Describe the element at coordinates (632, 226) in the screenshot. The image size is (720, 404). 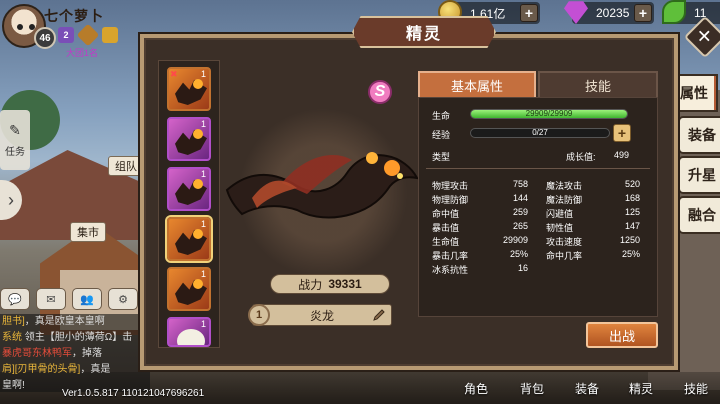
I see `stat-value: 147` at that location.